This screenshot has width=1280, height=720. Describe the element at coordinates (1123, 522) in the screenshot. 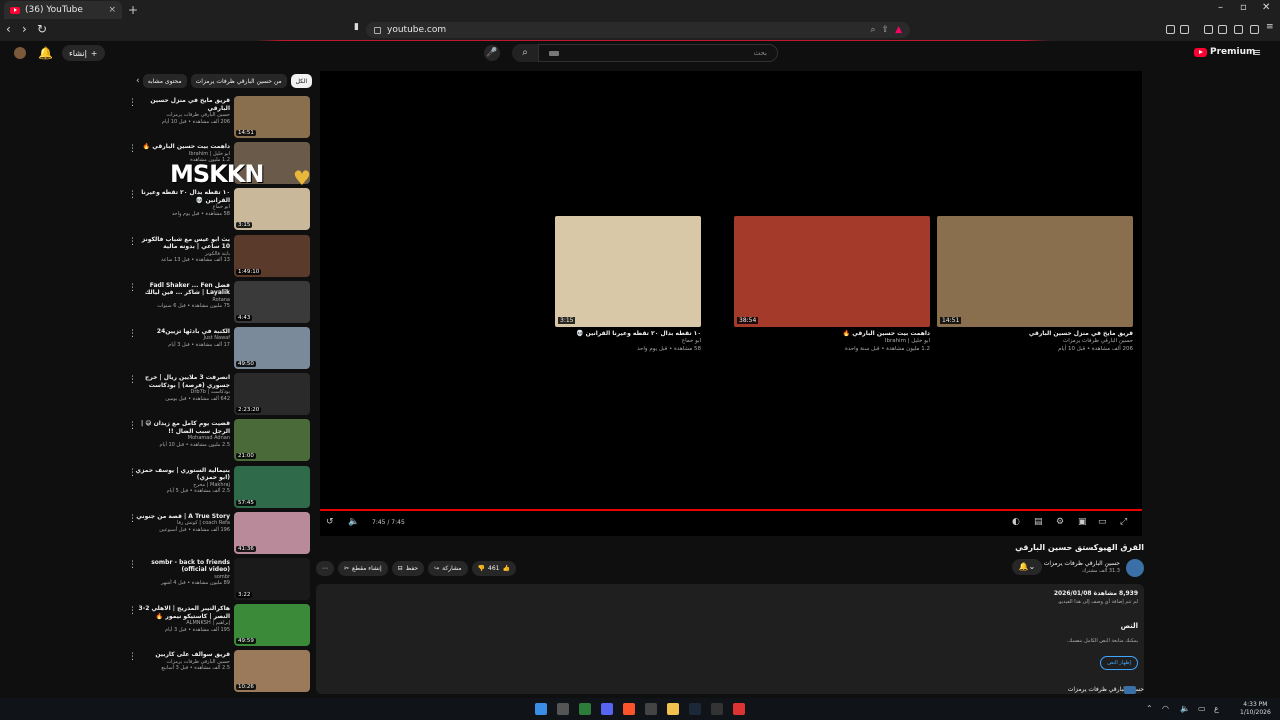

I see `fullscreen-icon: ⤢` at that location.